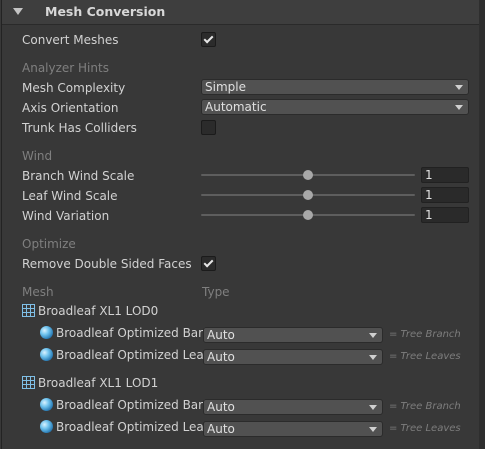  I want to click on mesh-column-header: Mesh, so click(38, 292).